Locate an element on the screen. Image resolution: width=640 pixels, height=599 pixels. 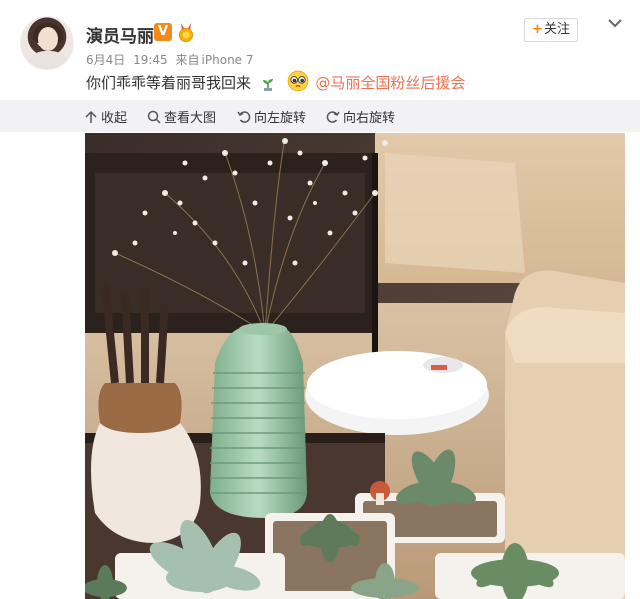
post-time: 19:45 is located at coordinates (150, 60).